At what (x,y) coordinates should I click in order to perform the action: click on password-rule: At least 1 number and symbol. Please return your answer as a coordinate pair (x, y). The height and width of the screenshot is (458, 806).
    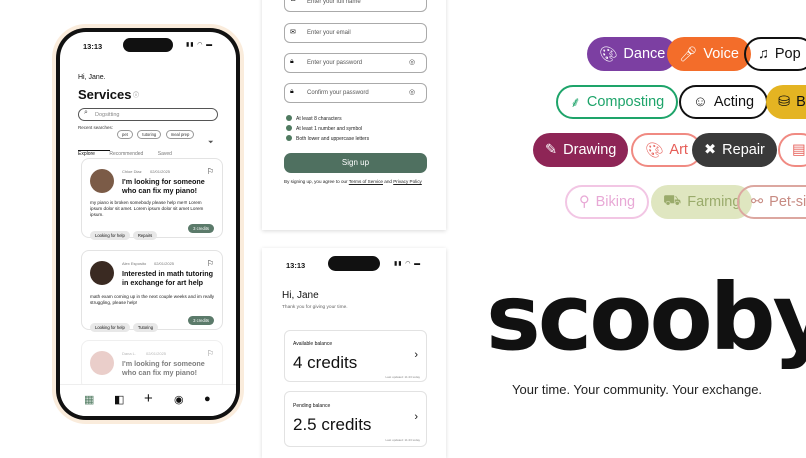
    Looking at the image, I should click on (324, 128).